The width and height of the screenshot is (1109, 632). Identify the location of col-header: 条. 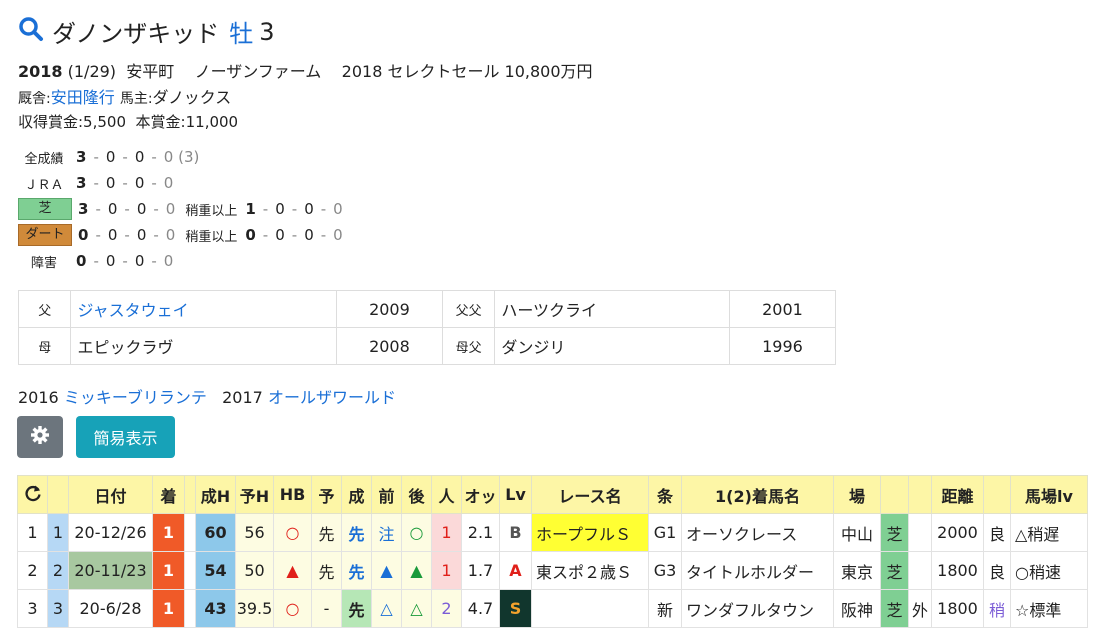
(665, 494).